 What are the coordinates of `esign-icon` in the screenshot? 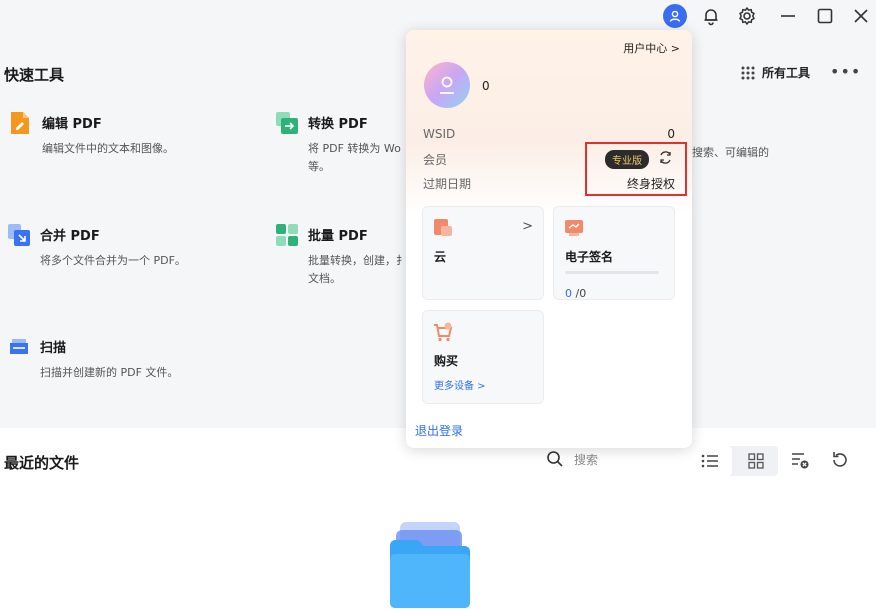 It's located at (574, 228).